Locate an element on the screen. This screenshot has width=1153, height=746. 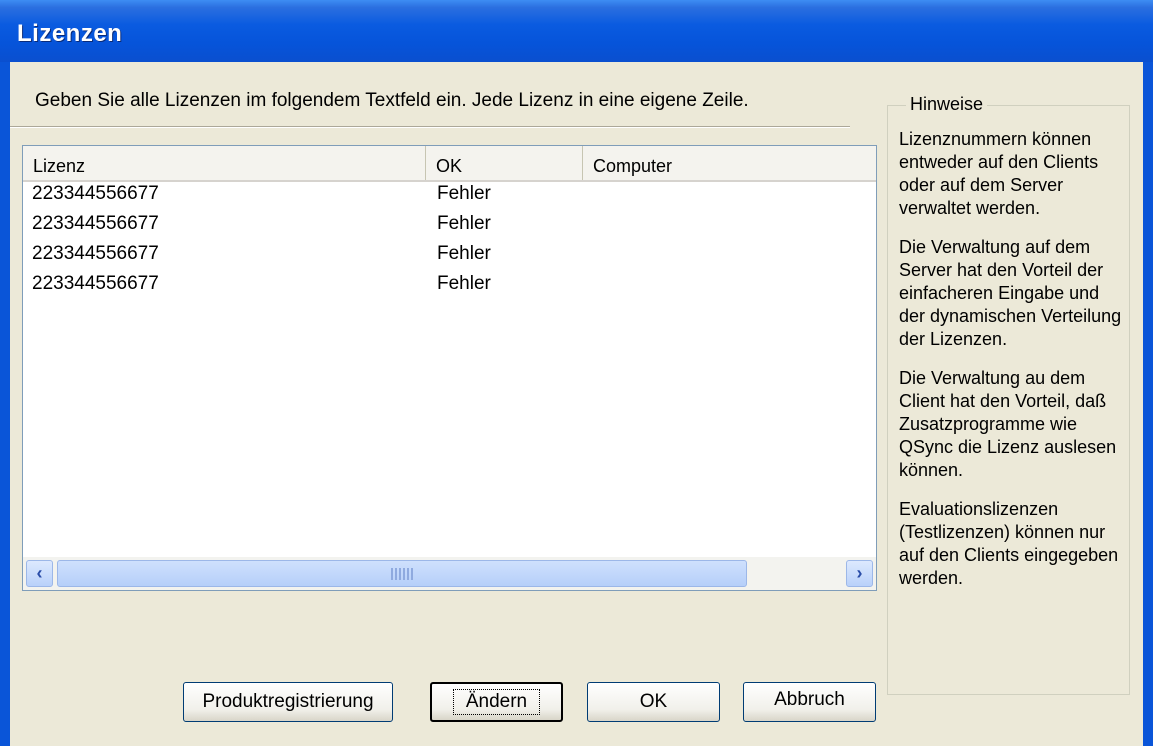
chevron-left-icon: ‹ is located at coordinates (39, 573).